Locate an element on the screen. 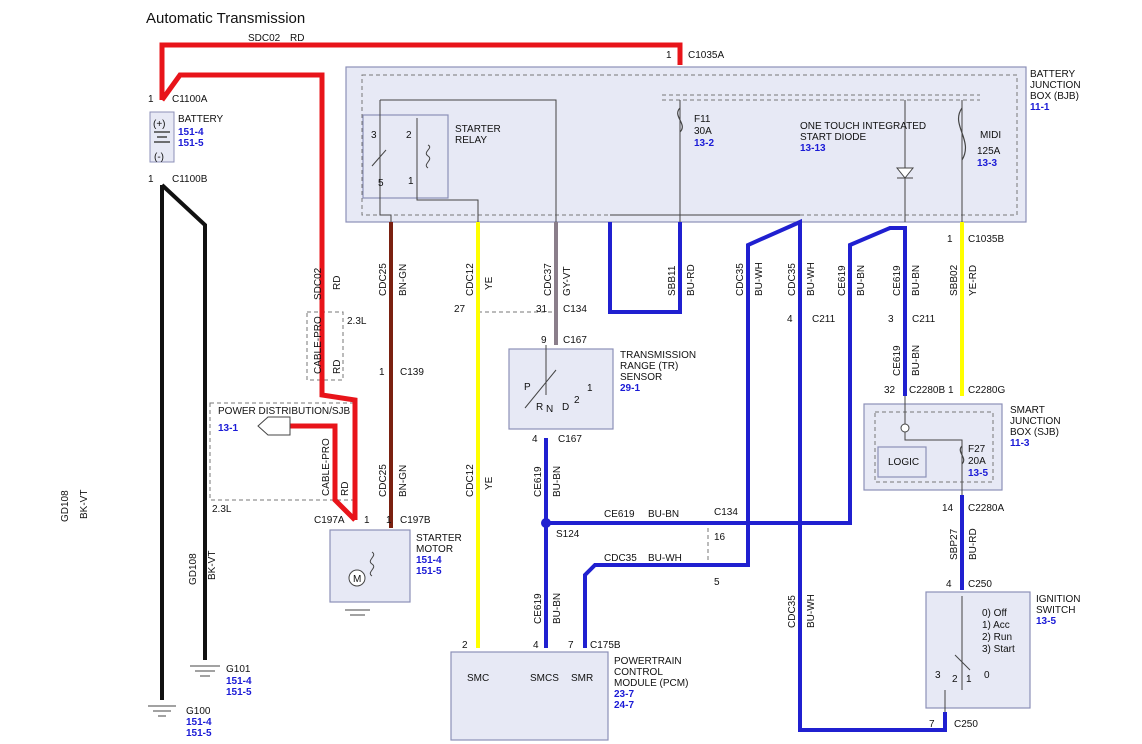  lbl-cdc12-c: YE is located at coordinates (489, 283).